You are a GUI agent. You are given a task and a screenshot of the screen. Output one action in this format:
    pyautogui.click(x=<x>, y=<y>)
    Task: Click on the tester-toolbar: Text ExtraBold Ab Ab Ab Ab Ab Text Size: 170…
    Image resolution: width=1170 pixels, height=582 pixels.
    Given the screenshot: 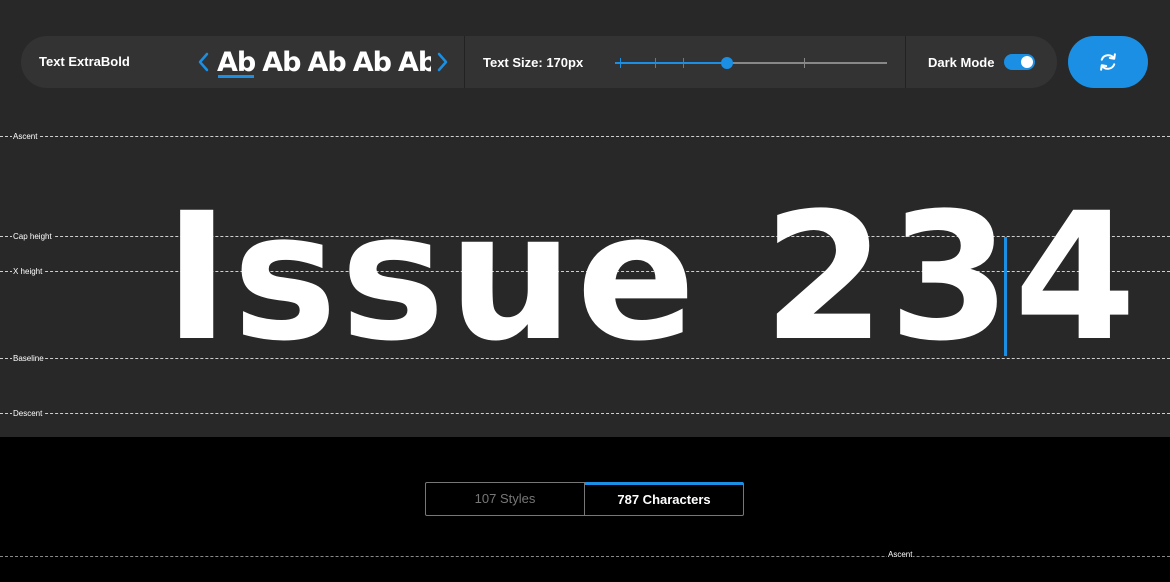 What is the action you would take?
    pyautogui.click(x=539, y=62)
    